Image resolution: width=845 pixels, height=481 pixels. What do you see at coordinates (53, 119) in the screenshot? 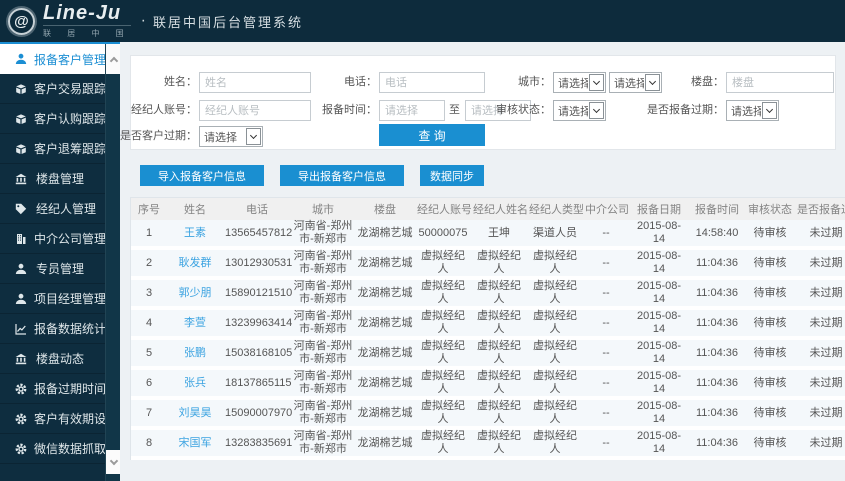
I see `sidebar-item-customer-subscription: 客户认购跟踪` at bounding box center [53, 119].